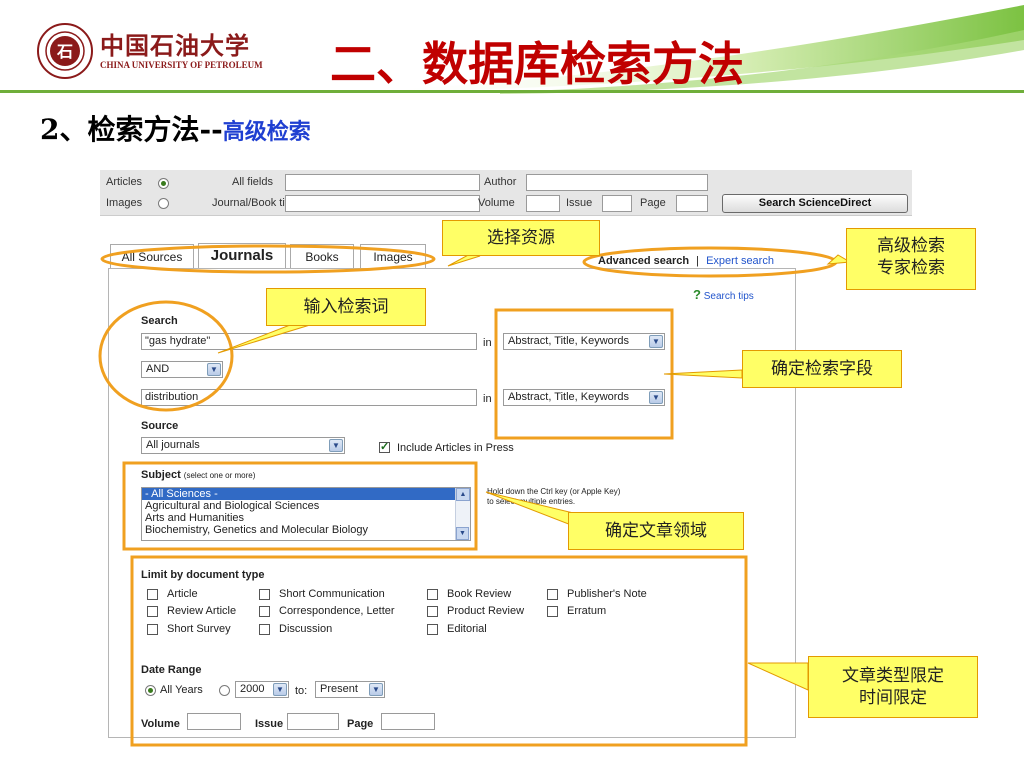 The width and height of the screenshot is (1024, 768). What do you see at coordinates (264, 339) in the screenshot?
I see `keyword-callout-pointer` at bounding box center [264, 339].